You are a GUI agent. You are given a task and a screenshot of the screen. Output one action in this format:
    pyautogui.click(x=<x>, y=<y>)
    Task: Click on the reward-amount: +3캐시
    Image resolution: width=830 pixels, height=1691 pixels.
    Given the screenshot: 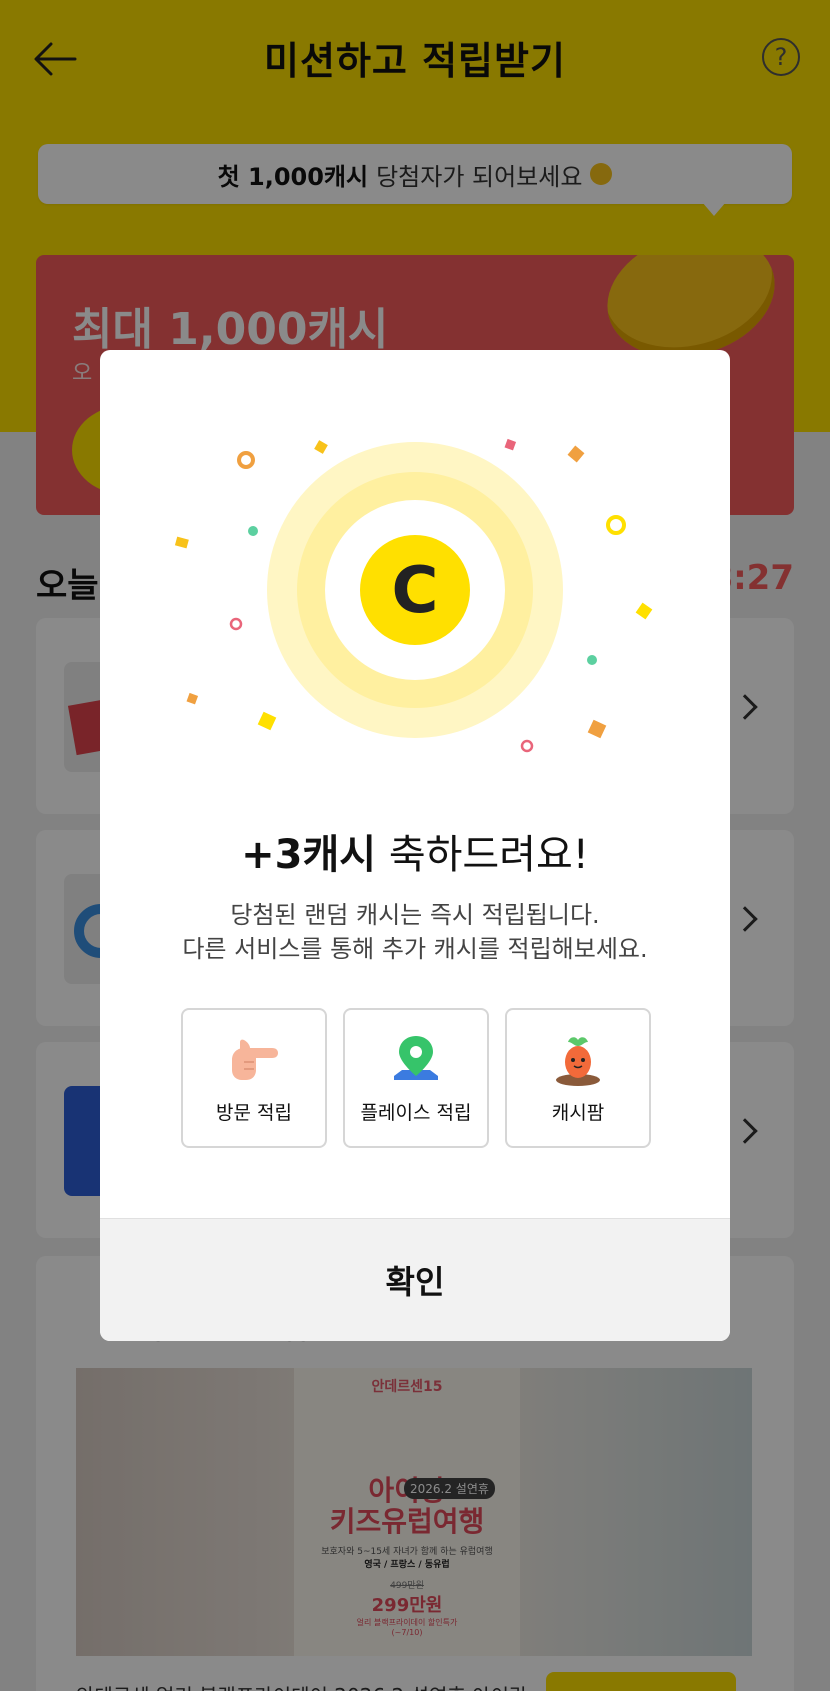 What is the action you would take?
    pyautogui.click(x=309, y=855)
    